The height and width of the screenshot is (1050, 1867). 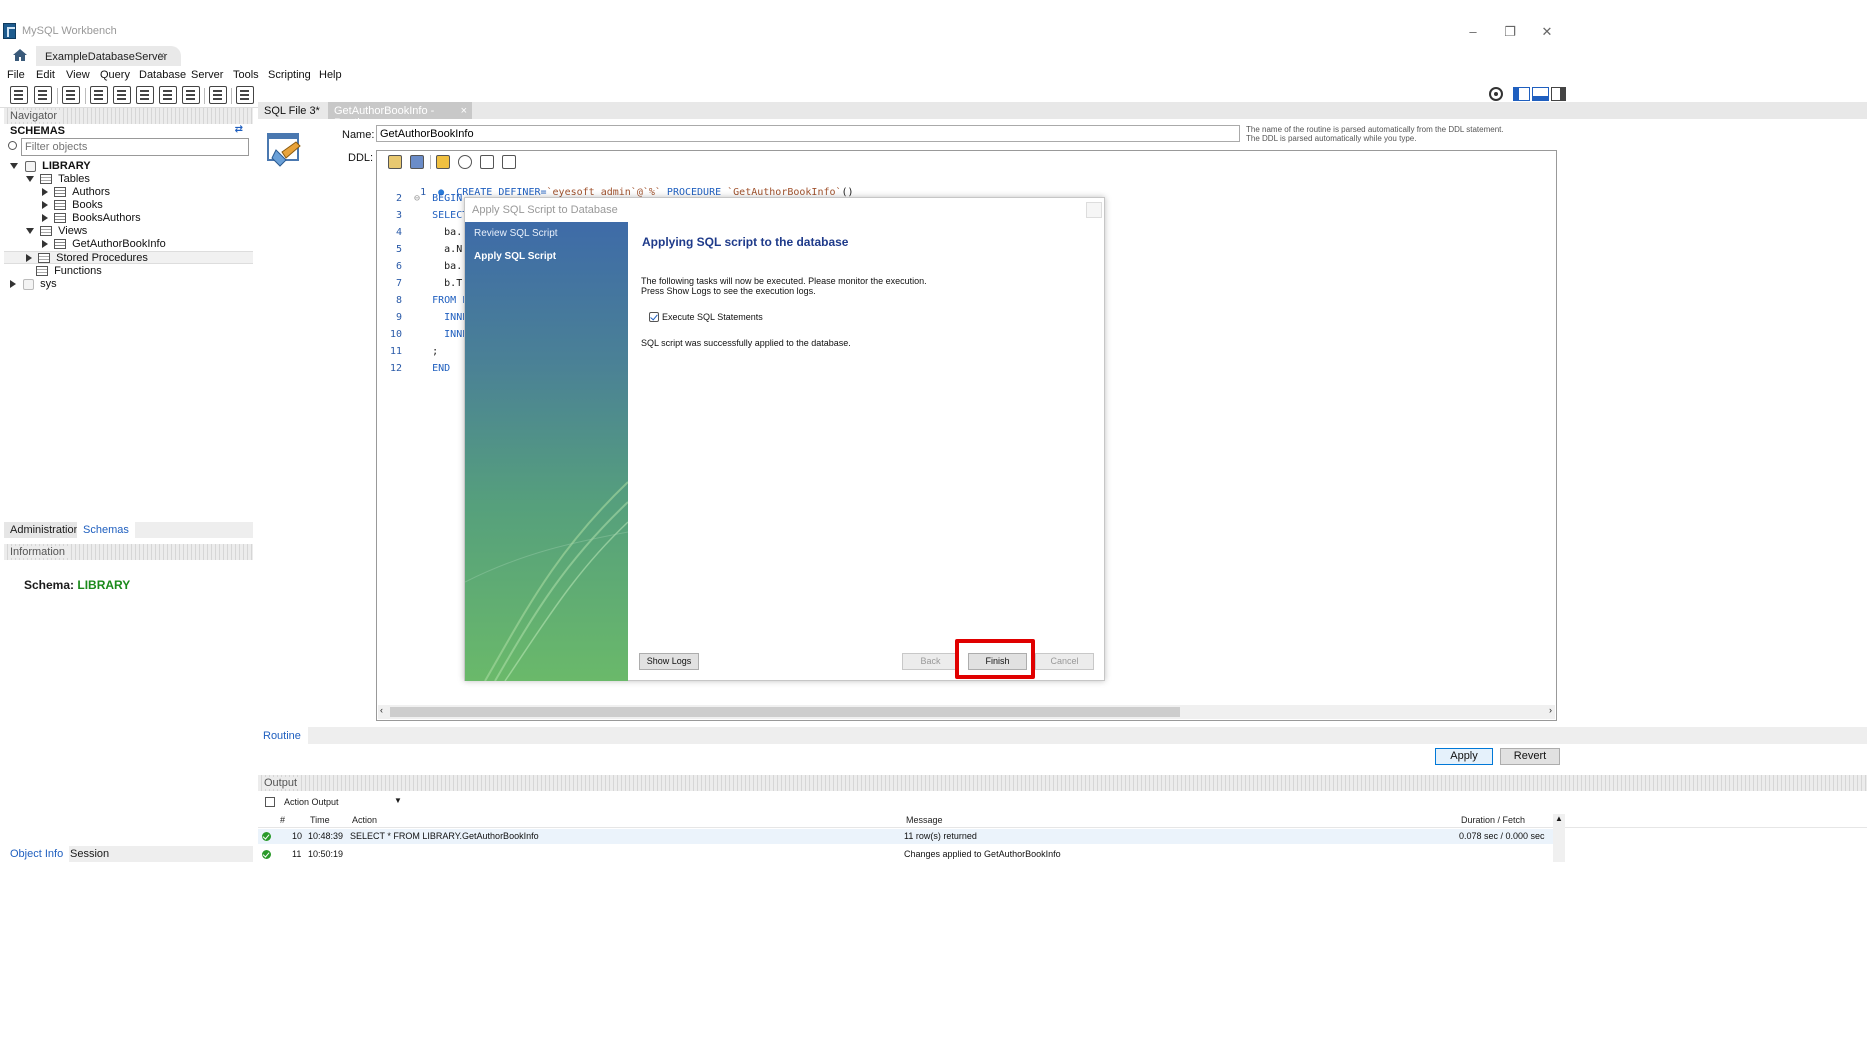 I want to click on open-sql-script-icon, so click(x=43, y=95).